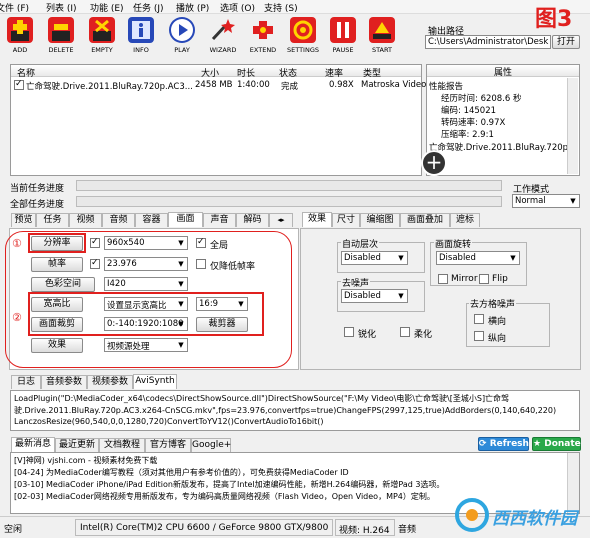 This screenshot has height=538, width=590. Describe the element at coordinates (374, 258) in the screenshot. I see `auto-level-select: Disabled ▼` at that location.